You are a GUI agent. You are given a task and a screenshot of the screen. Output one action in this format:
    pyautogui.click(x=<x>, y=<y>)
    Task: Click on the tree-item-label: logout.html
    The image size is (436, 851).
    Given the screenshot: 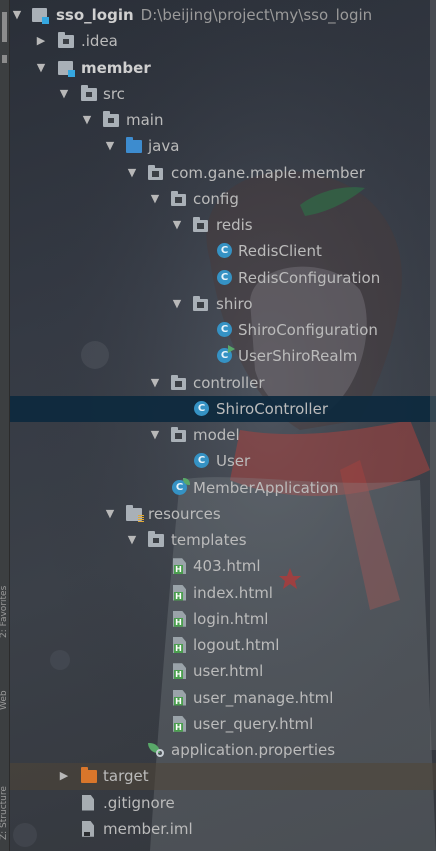 What is the action you would take?
    pyautogui.click(x=236, y=645)
    